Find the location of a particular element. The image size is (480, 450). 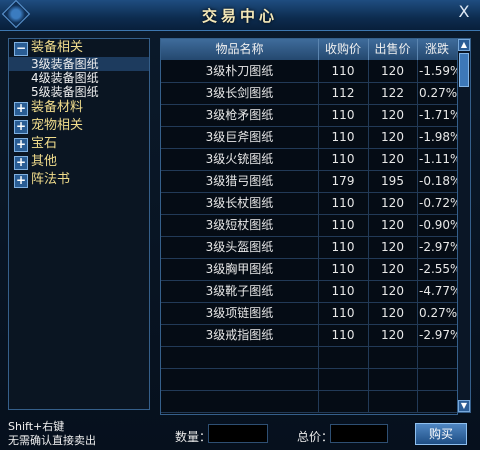

change-cell: -1.71% is located at coordinates (438, 115).